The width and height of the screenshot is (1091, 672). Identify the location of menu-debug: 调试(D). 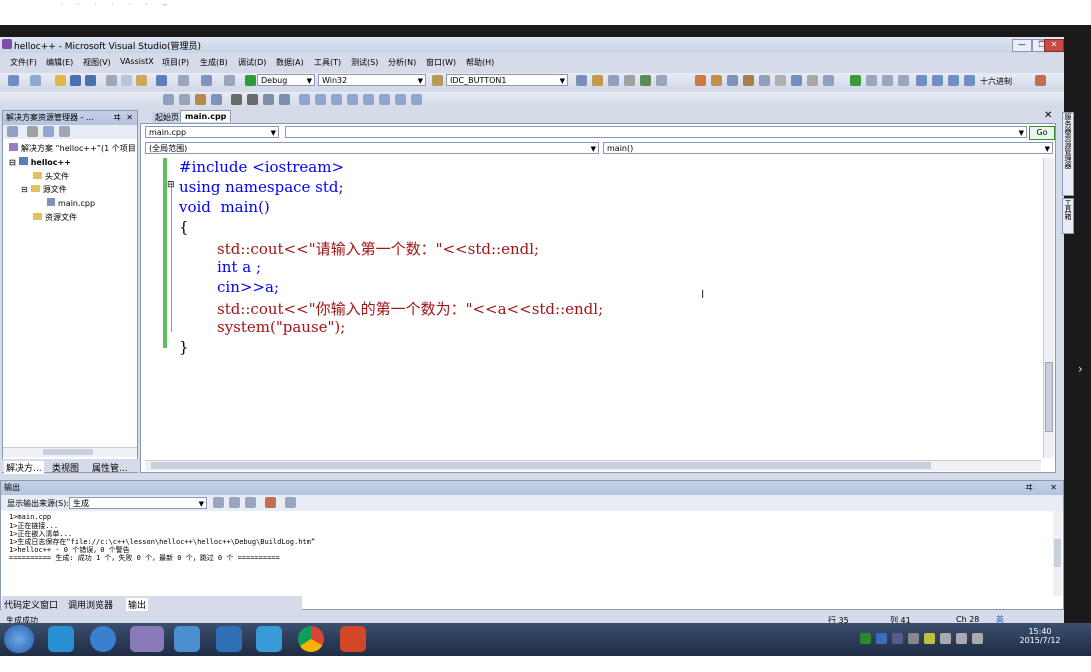
(252, 62).